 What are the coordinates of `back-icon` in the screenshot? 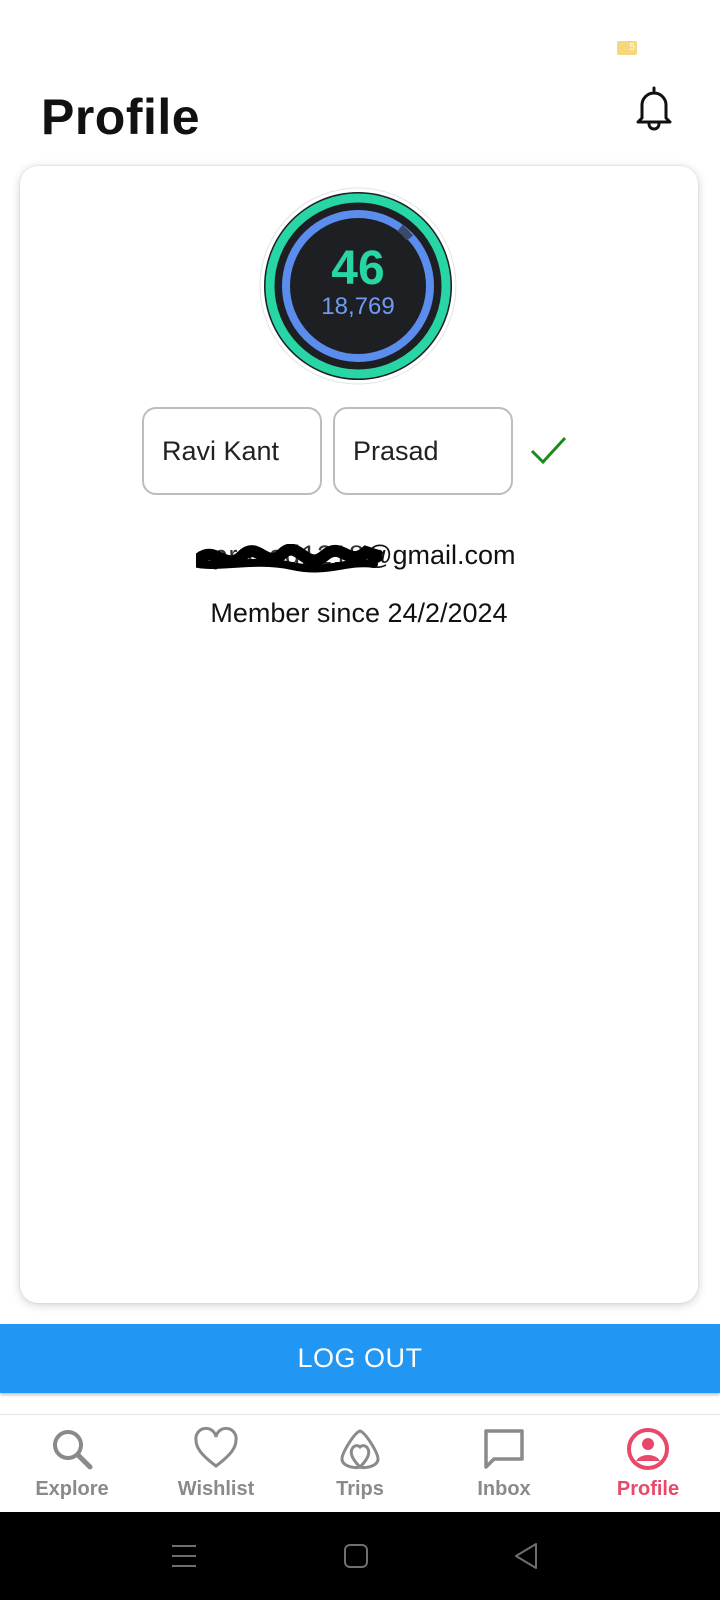 It's located at (526, 1556).